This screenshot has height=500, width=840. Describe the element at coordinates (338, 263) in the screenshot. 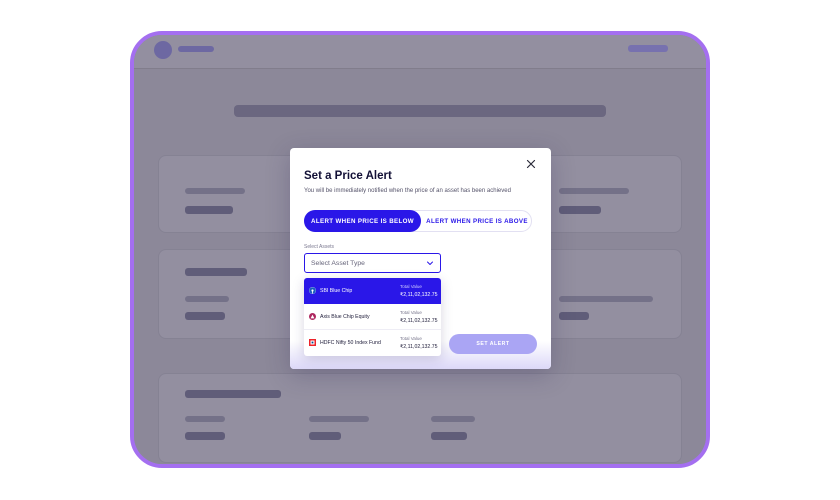

I see `asset-type-placeholder: Select Asset Type` at that location.